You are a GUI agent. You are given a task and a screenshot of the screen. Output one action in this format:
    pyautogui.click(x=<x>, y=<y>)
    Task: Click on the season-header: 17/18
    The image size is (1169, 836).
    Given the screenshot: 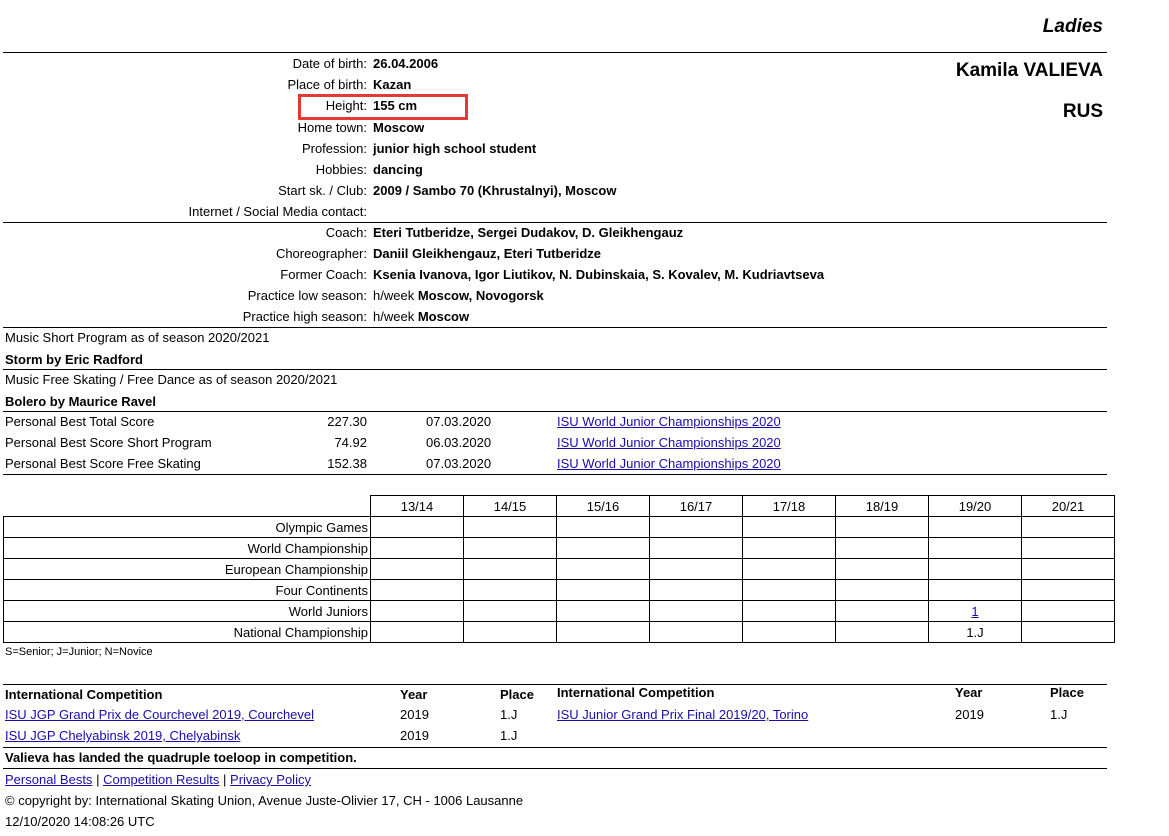 What is the action you would take?
    pyautogui.click(x=789, y=506)
    